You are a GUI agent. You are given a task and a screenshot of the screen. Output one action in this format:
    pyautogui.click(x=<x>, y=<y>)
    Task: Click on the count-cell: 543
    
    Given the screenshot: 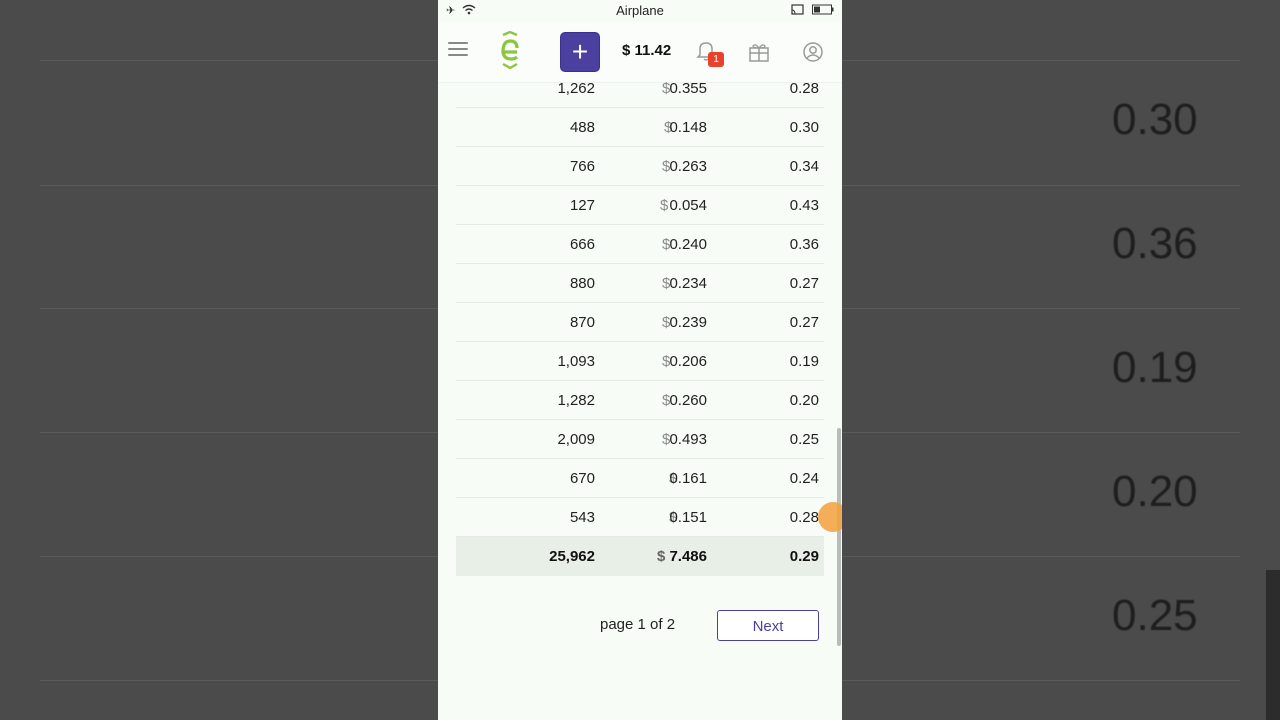 What is the action you would take?
    pyautogui.click(x=582, y=517)
    